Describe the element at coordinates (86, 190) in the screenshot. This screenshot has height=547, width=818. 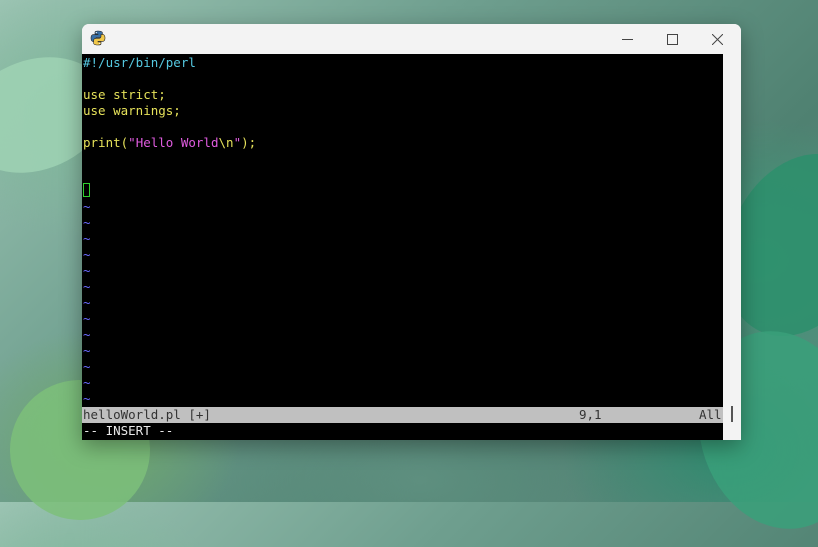
I see `text-cursor` at that location.